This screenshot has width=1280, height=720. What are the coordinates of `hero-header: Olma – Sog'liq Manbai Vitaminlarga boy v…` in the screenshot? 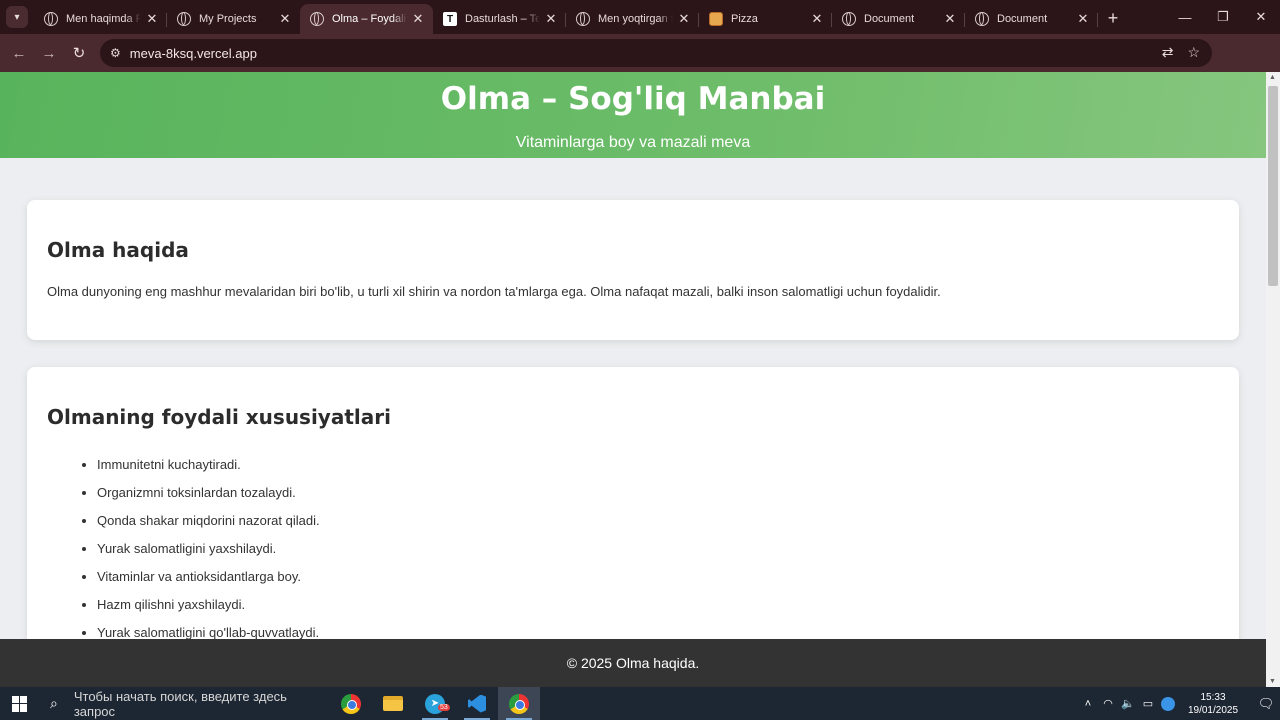 It's located at (633, 115).